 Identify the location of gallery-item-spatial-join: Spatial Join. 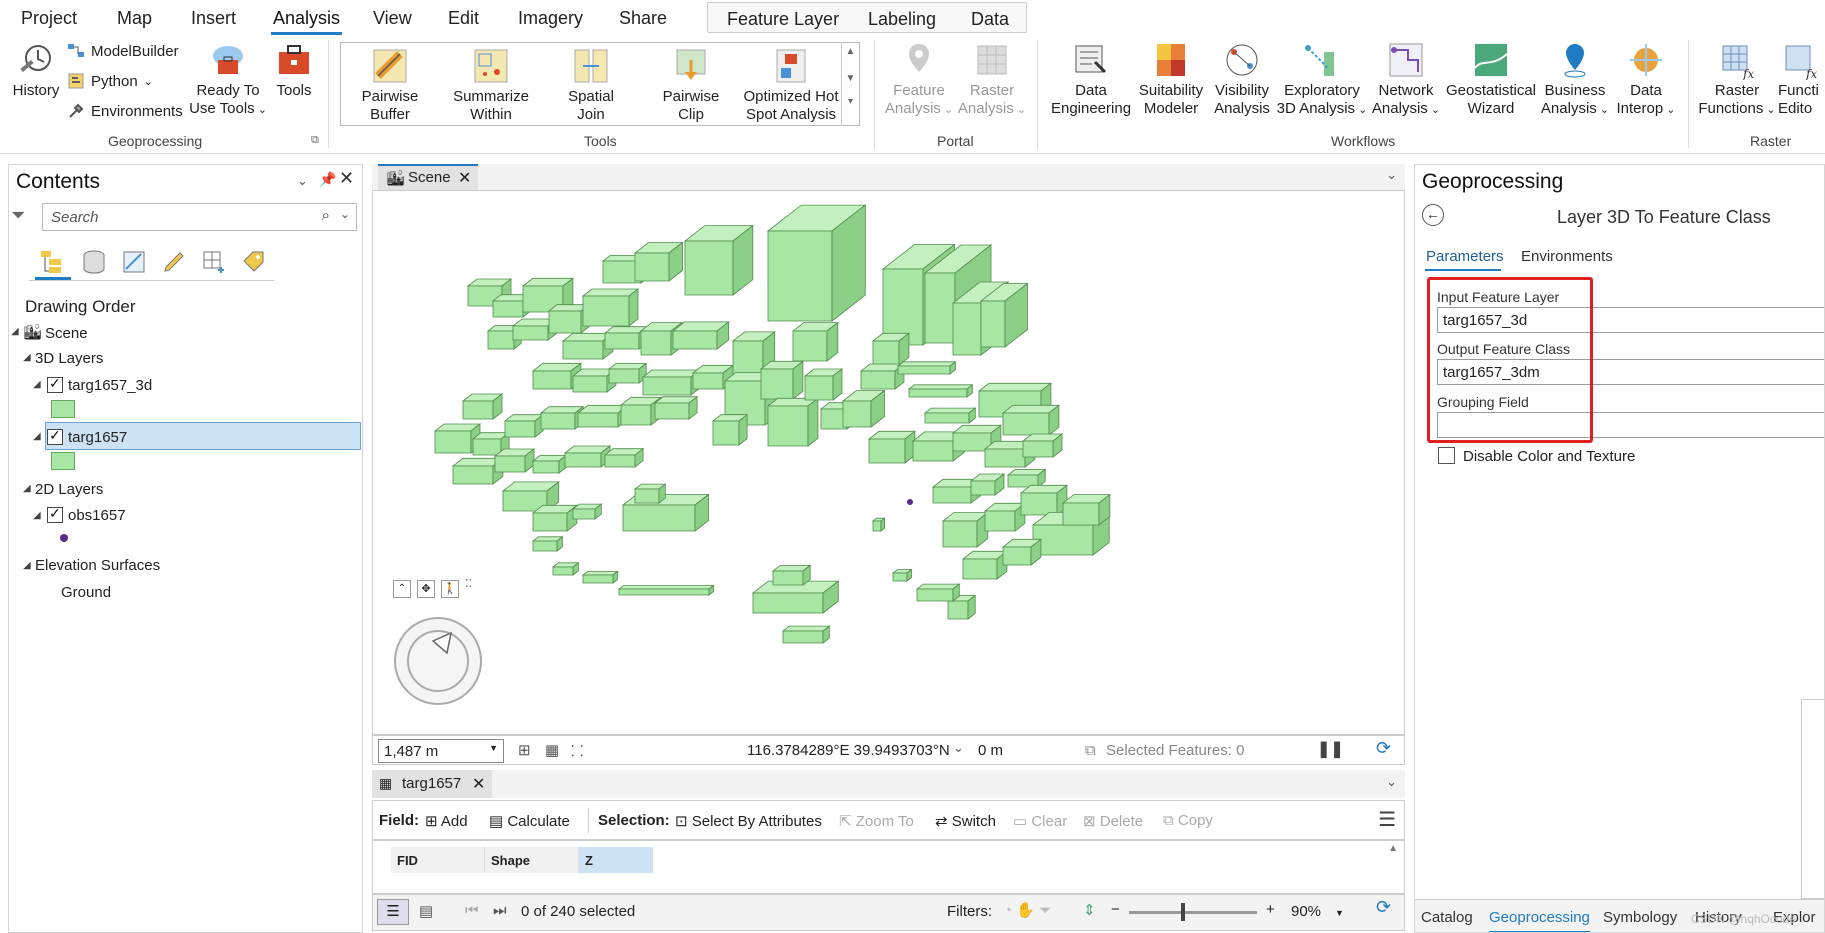
(591, 85).